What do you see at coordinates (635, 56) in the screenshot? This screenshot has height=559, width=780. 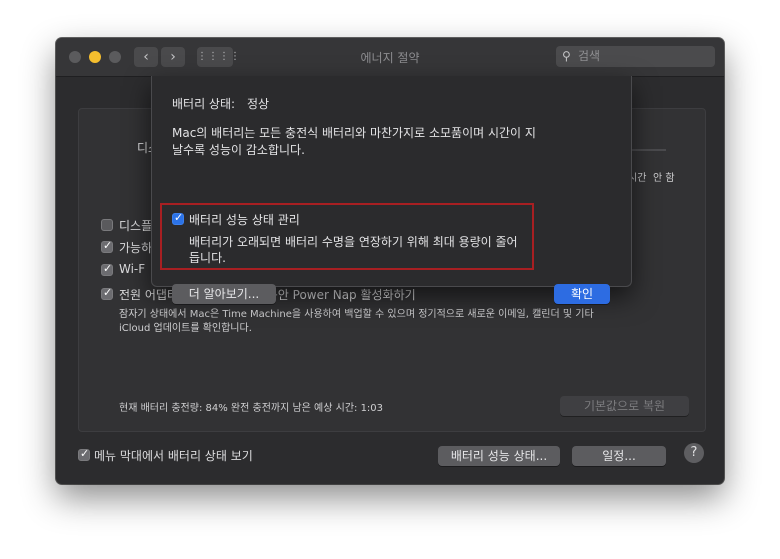 I see `search-field: ⚲ 검색` at bounding box center [635, 56].